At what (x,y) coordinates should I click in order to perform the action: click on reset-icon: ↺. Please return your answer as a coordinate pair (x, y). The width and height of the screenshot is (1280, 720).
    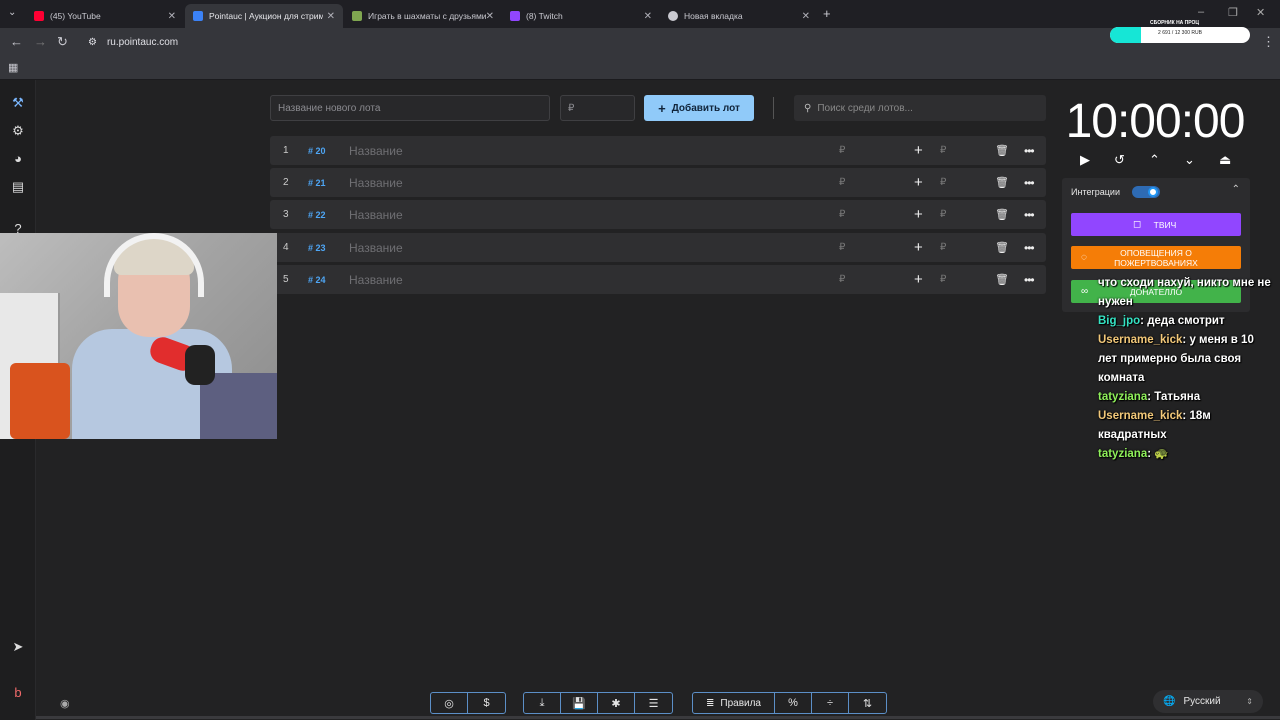
    Looking at the image, I should click on (1119, 160).